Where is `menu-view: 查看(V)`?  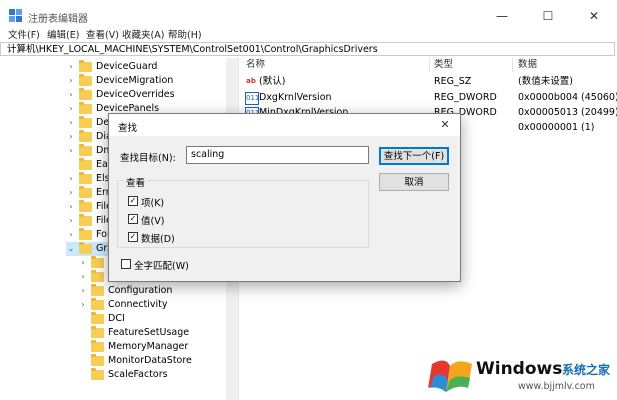
menu-view: 查看(V) is located at coordinates (102, 34).